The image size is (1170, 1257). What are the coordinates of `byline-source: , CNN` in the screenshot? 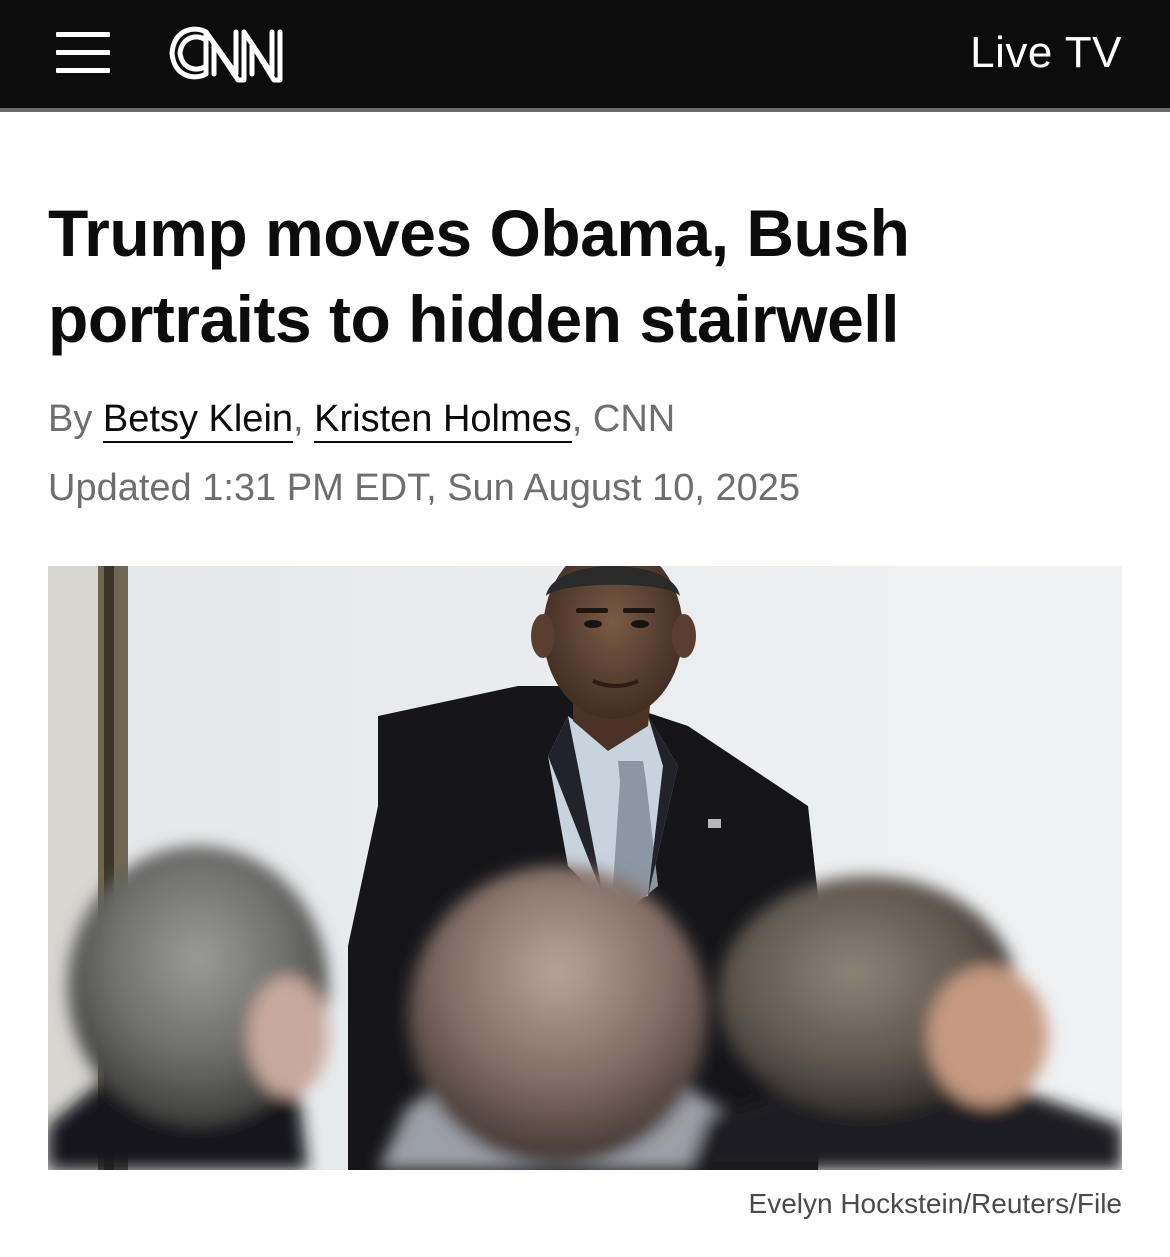 It's located at (623, 419).